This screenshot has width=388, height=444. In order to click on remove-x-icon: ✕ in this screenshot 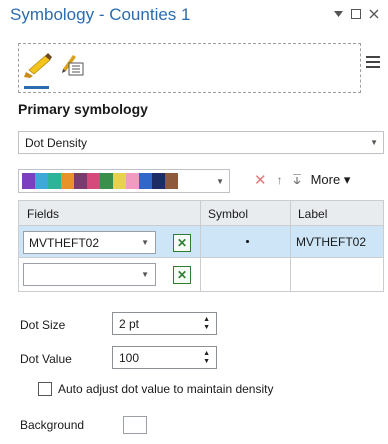, I will do `click(260, 180)`.